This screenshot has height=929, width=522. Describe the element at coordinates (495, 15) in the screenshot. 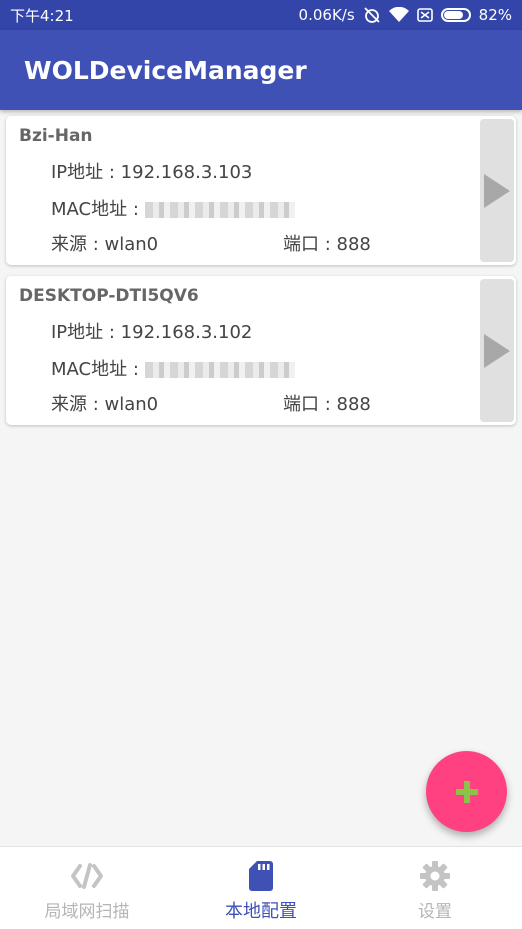

I see `battery-percent: 82%` at that location.